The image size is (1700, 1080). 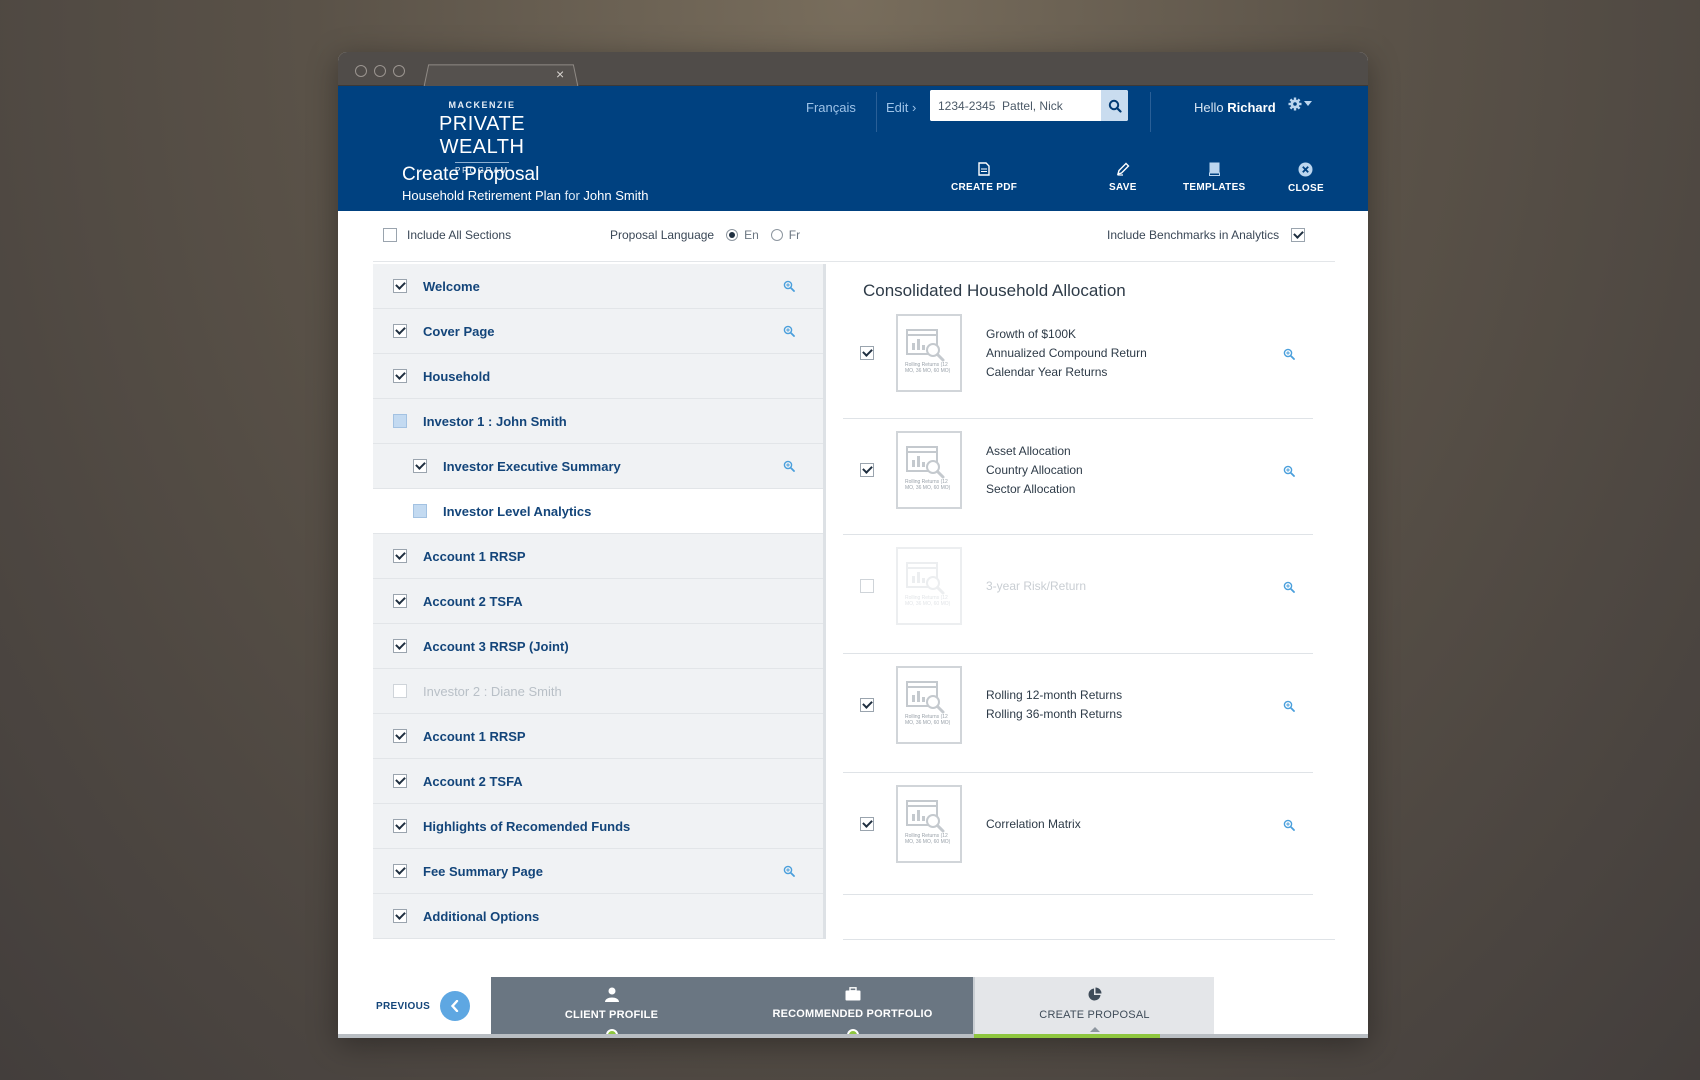 I want to click on close-button: CLOSE, so click(x=1306, y=178).